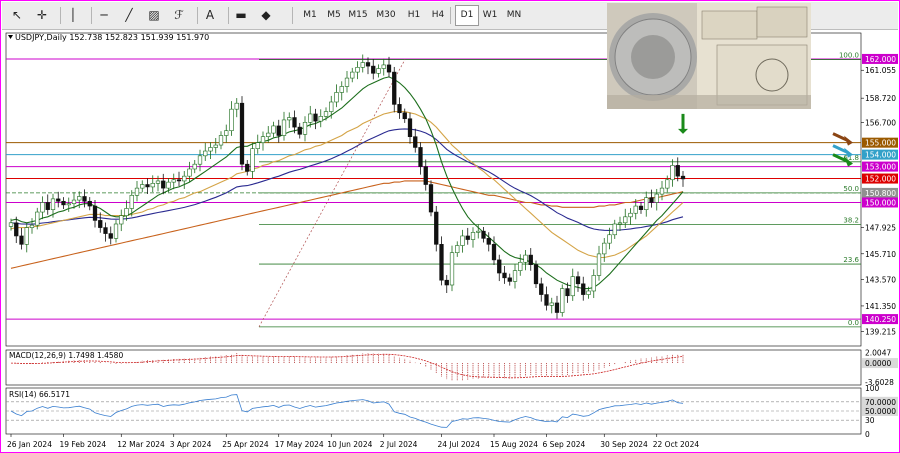 This screenshot has height=453, width=900. Describe the element at coordinates (191, 444) in the screenshot. I see `date-axis-label: 3 Apr 2024` at that location.